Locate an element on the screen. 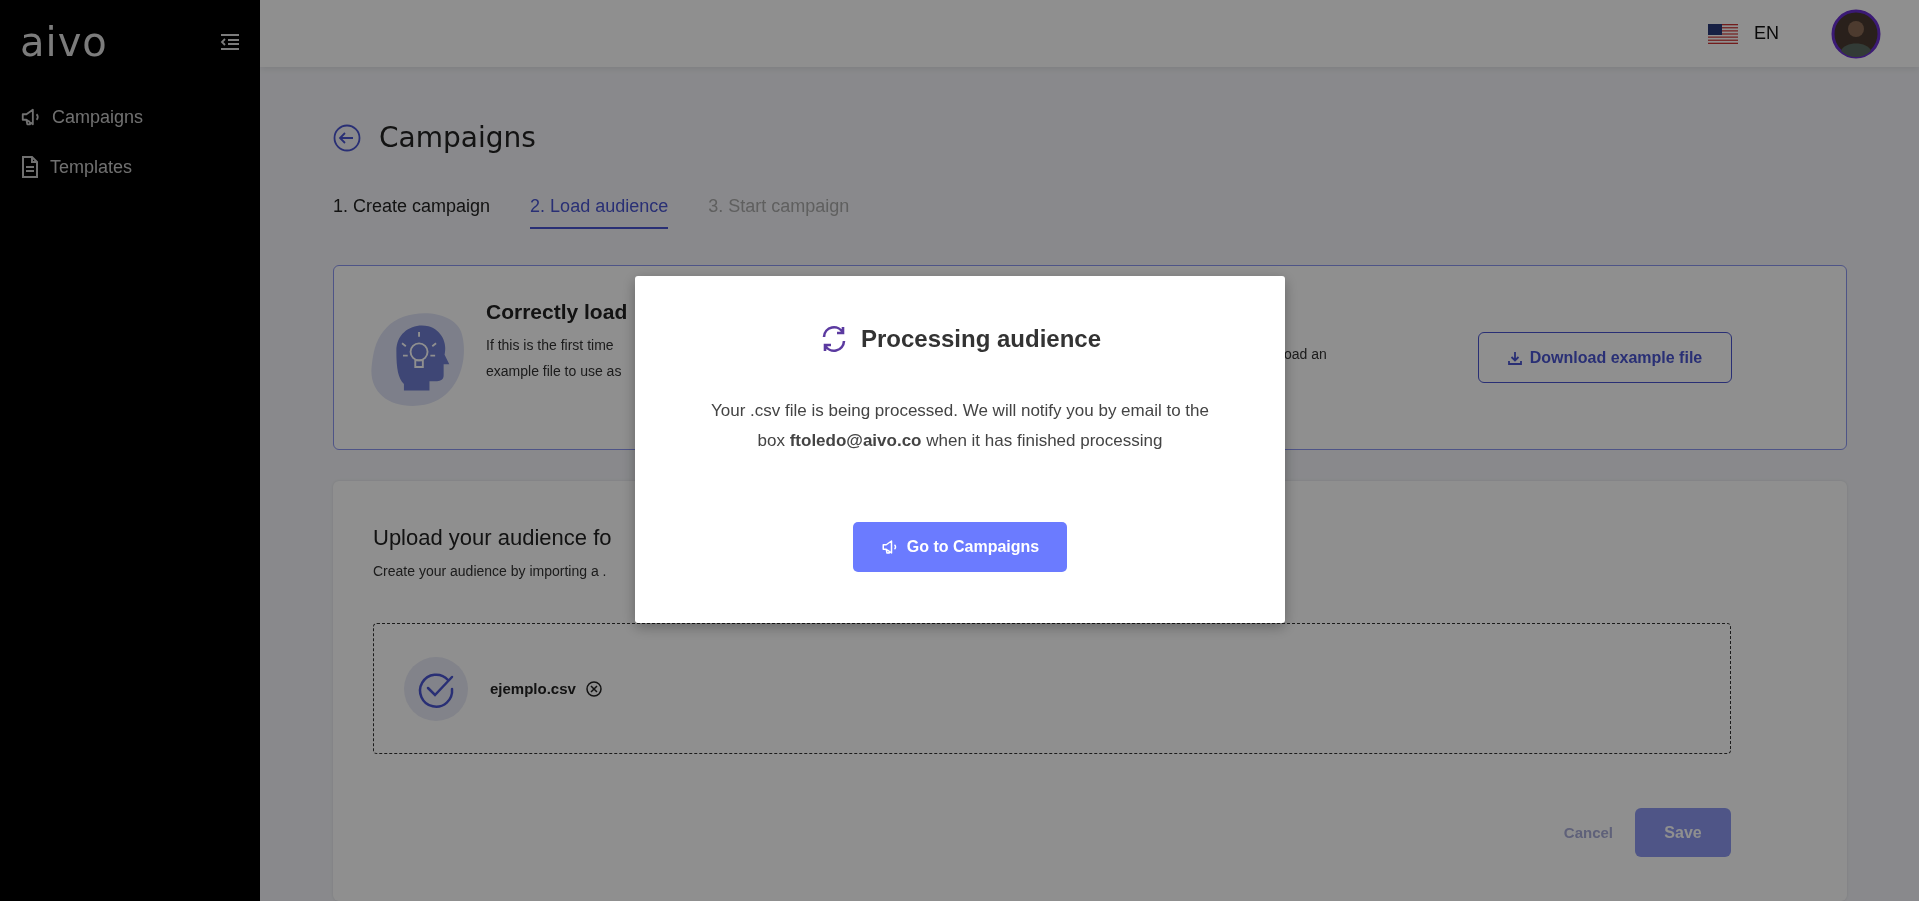  upload-subtitle: Create your audience by importing a . is located at coordinates (490, 571).